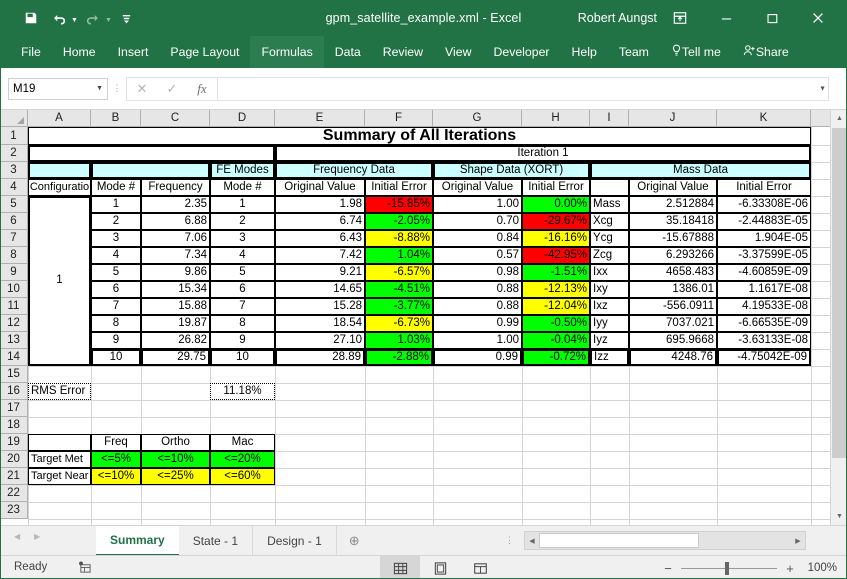 Image resolution: width=847 pixels, height=579 pixels. Describe the element at coordinates (14, 391) in the screenshot. I see `row-header-16: 16` at that location.